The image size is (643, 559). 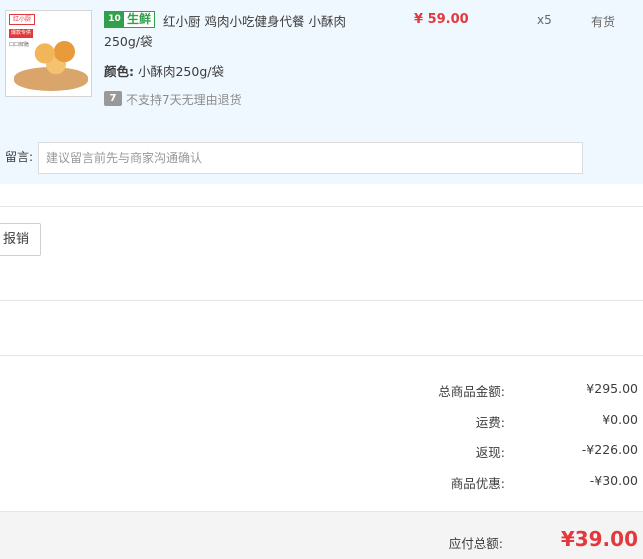 What do you see at coordinates (184, 100) in the screenshot?
I see `return-policy-note: 不支持7天无理由退货` at bounding box center [184, 100].